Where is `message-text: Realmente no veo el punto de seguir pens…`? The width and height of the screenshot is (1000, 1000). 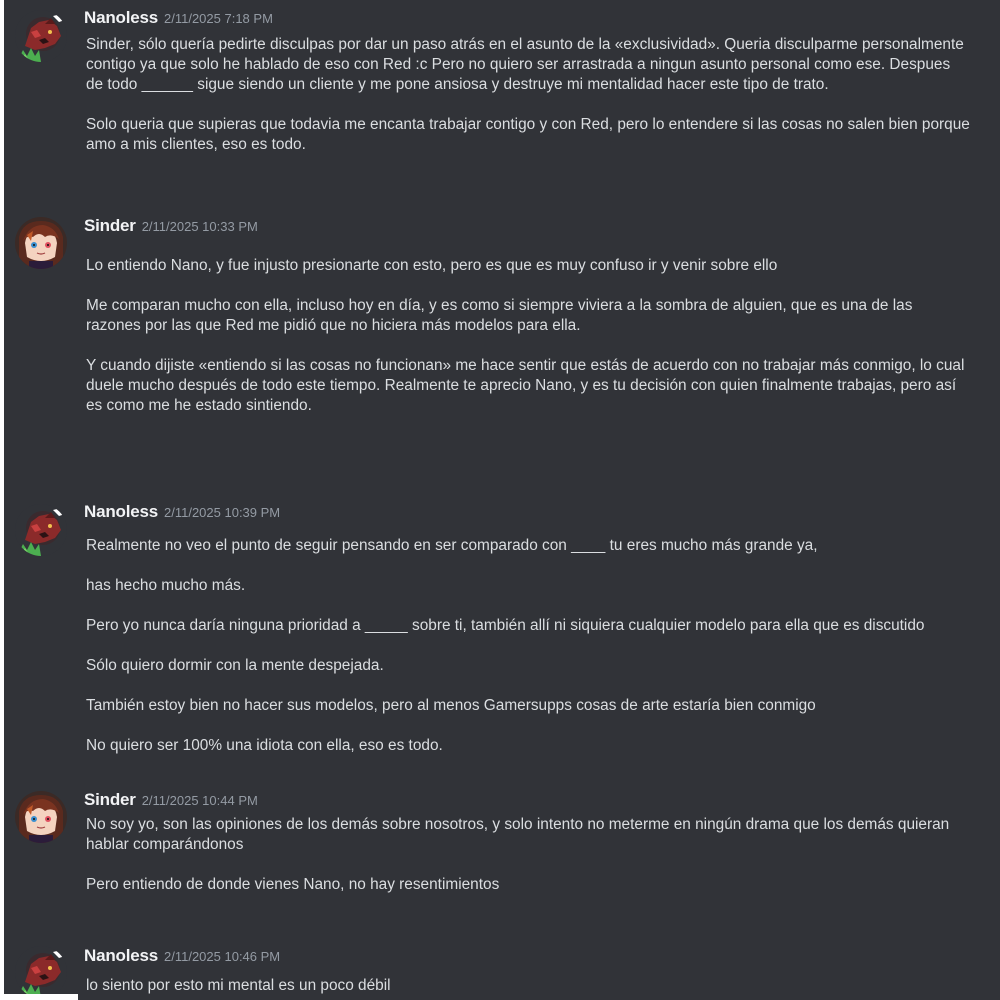 message-text: Realmente no veo el punto de seguir pens… is located at coordinates (452, 545).